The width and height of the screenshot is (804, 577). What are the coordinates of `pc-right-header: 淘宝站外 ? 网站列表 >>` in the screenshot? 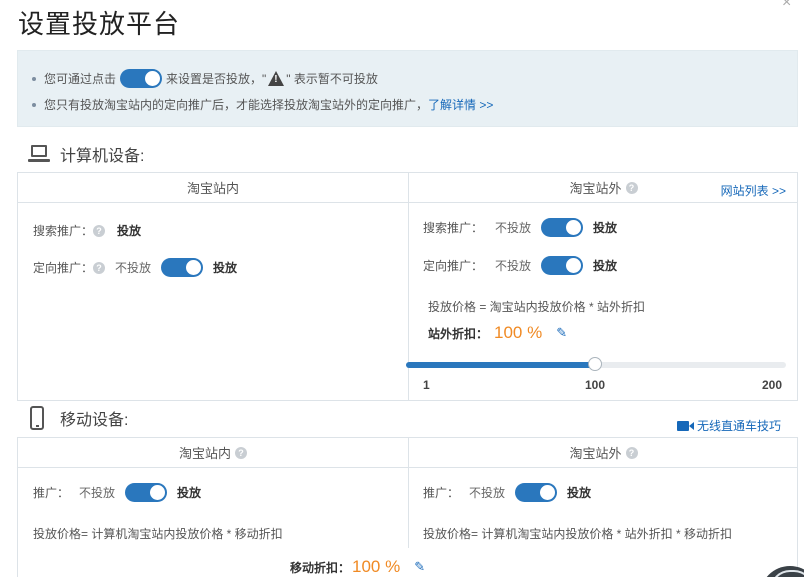 It's located at (603, 188).